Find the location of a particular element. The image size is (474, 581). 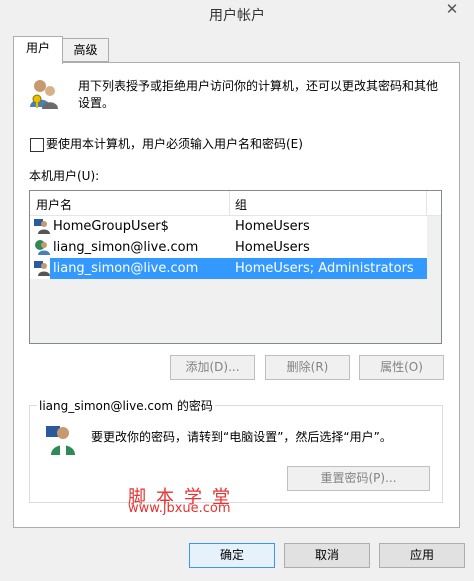

apply-button: 应用 is located at coordinates (422, 555).